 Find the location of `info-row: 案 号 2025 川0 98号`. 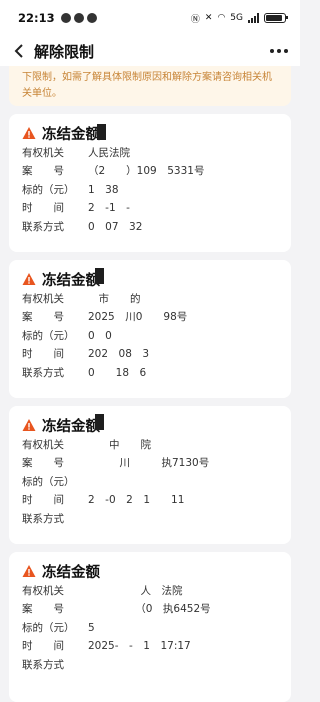

info-row: 案 号 2025 川0 98号 is located at coordinates (150, 317).